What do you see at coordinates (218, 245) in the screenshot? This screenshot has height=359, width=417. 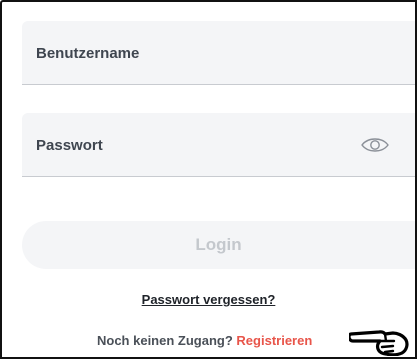 I see `login-button: Login` at bounding box center [218, 245].